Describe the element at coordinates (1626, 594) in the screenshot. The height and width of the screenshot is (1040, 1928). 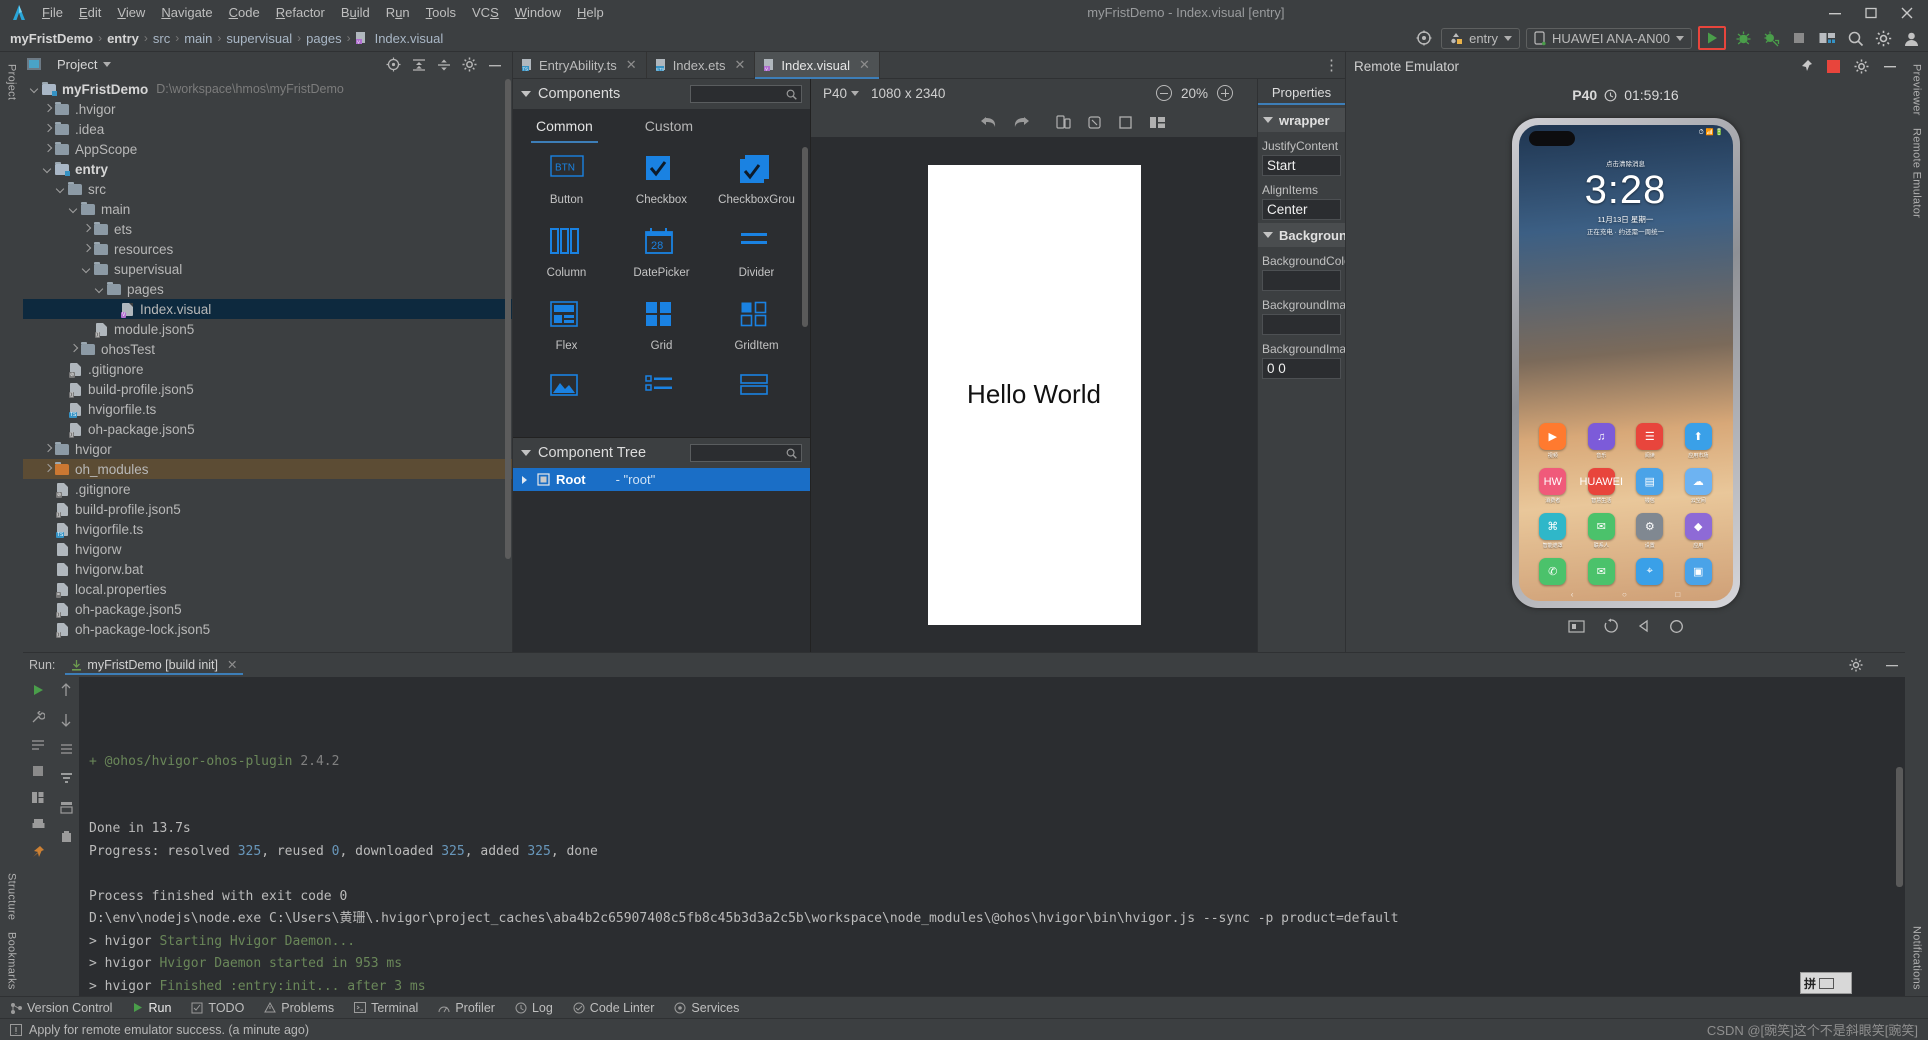
I see `system-nav-bar: ‹ ○ □` at that location.